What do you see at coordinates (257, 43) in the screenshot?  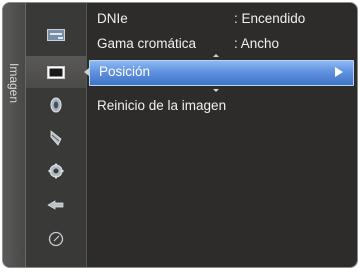 I see `menu-item-value: : Ancho` at bounding box center [257, 43].